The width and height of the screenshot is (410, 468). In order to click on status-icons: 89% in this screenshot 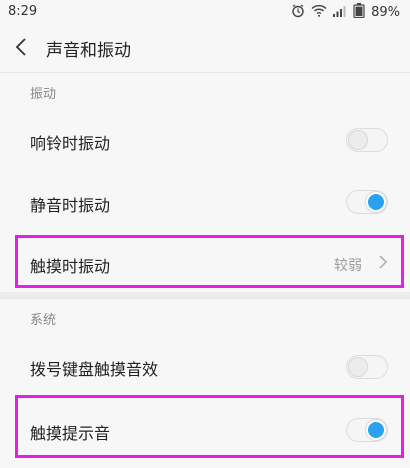, I will do `click(345, 12)`.